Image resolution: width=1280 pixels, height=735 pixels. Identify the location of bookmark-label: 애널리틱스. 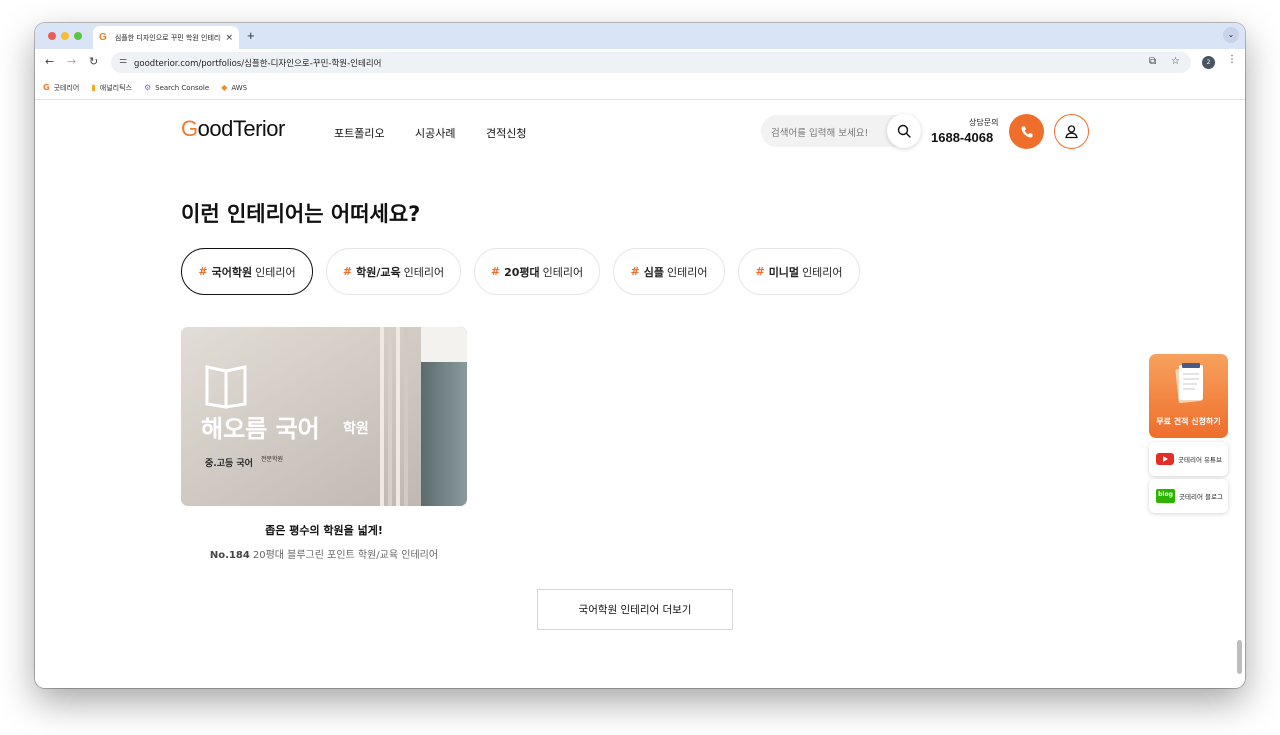
(115, 87).